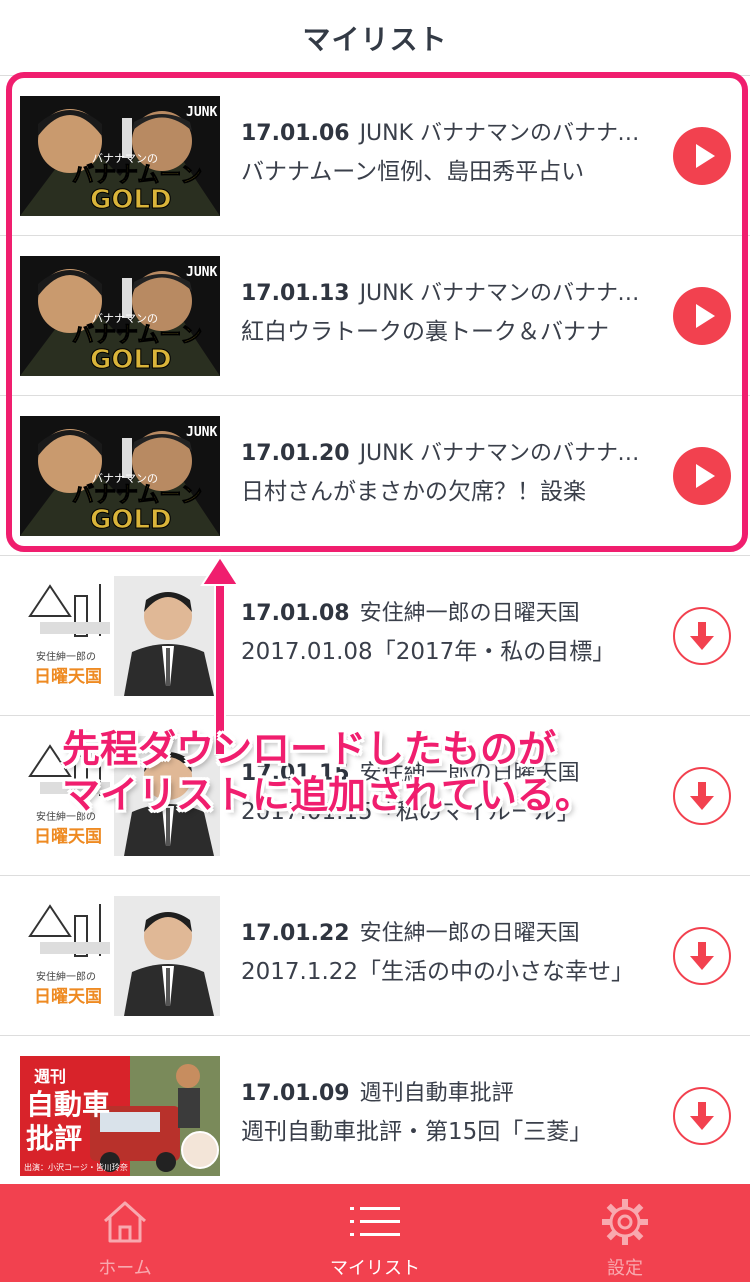 Image resolution: width=750 pixels, height=1282 pixels. Describe the element at coordinates (68, 1104) in the screenshot. I see `thumb-mid-text: 自動車` at that location.